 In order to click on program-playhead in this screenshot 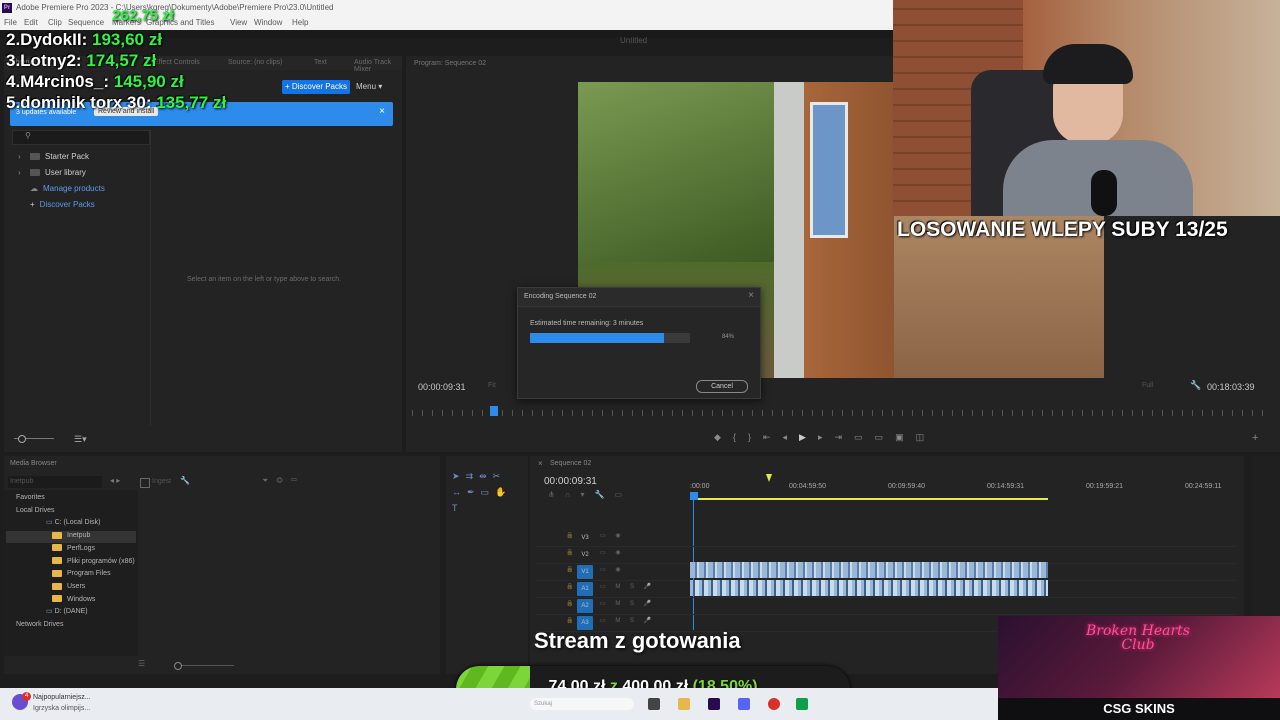, I will do `click(494, 411)`.